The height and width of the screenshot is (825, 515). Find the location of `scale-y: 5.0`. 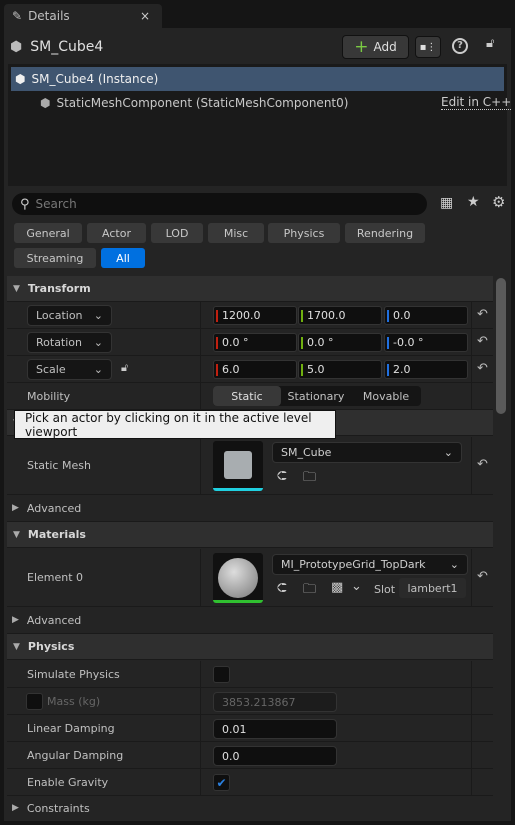

scale-y: 5.0 is located at coordinates (340, 369).